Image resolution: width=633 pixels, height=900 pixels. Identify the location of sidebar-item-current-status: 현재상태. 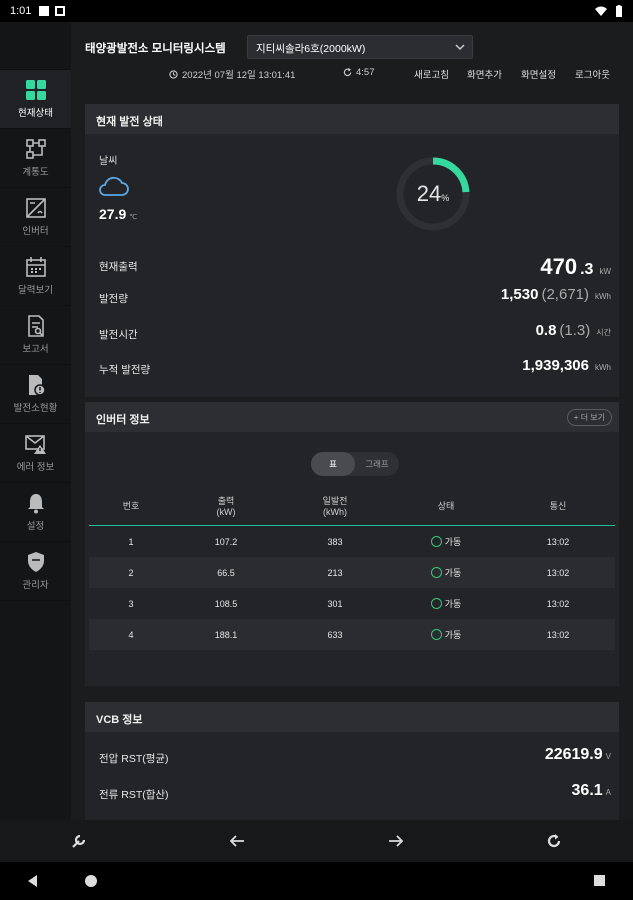
(35, 99).